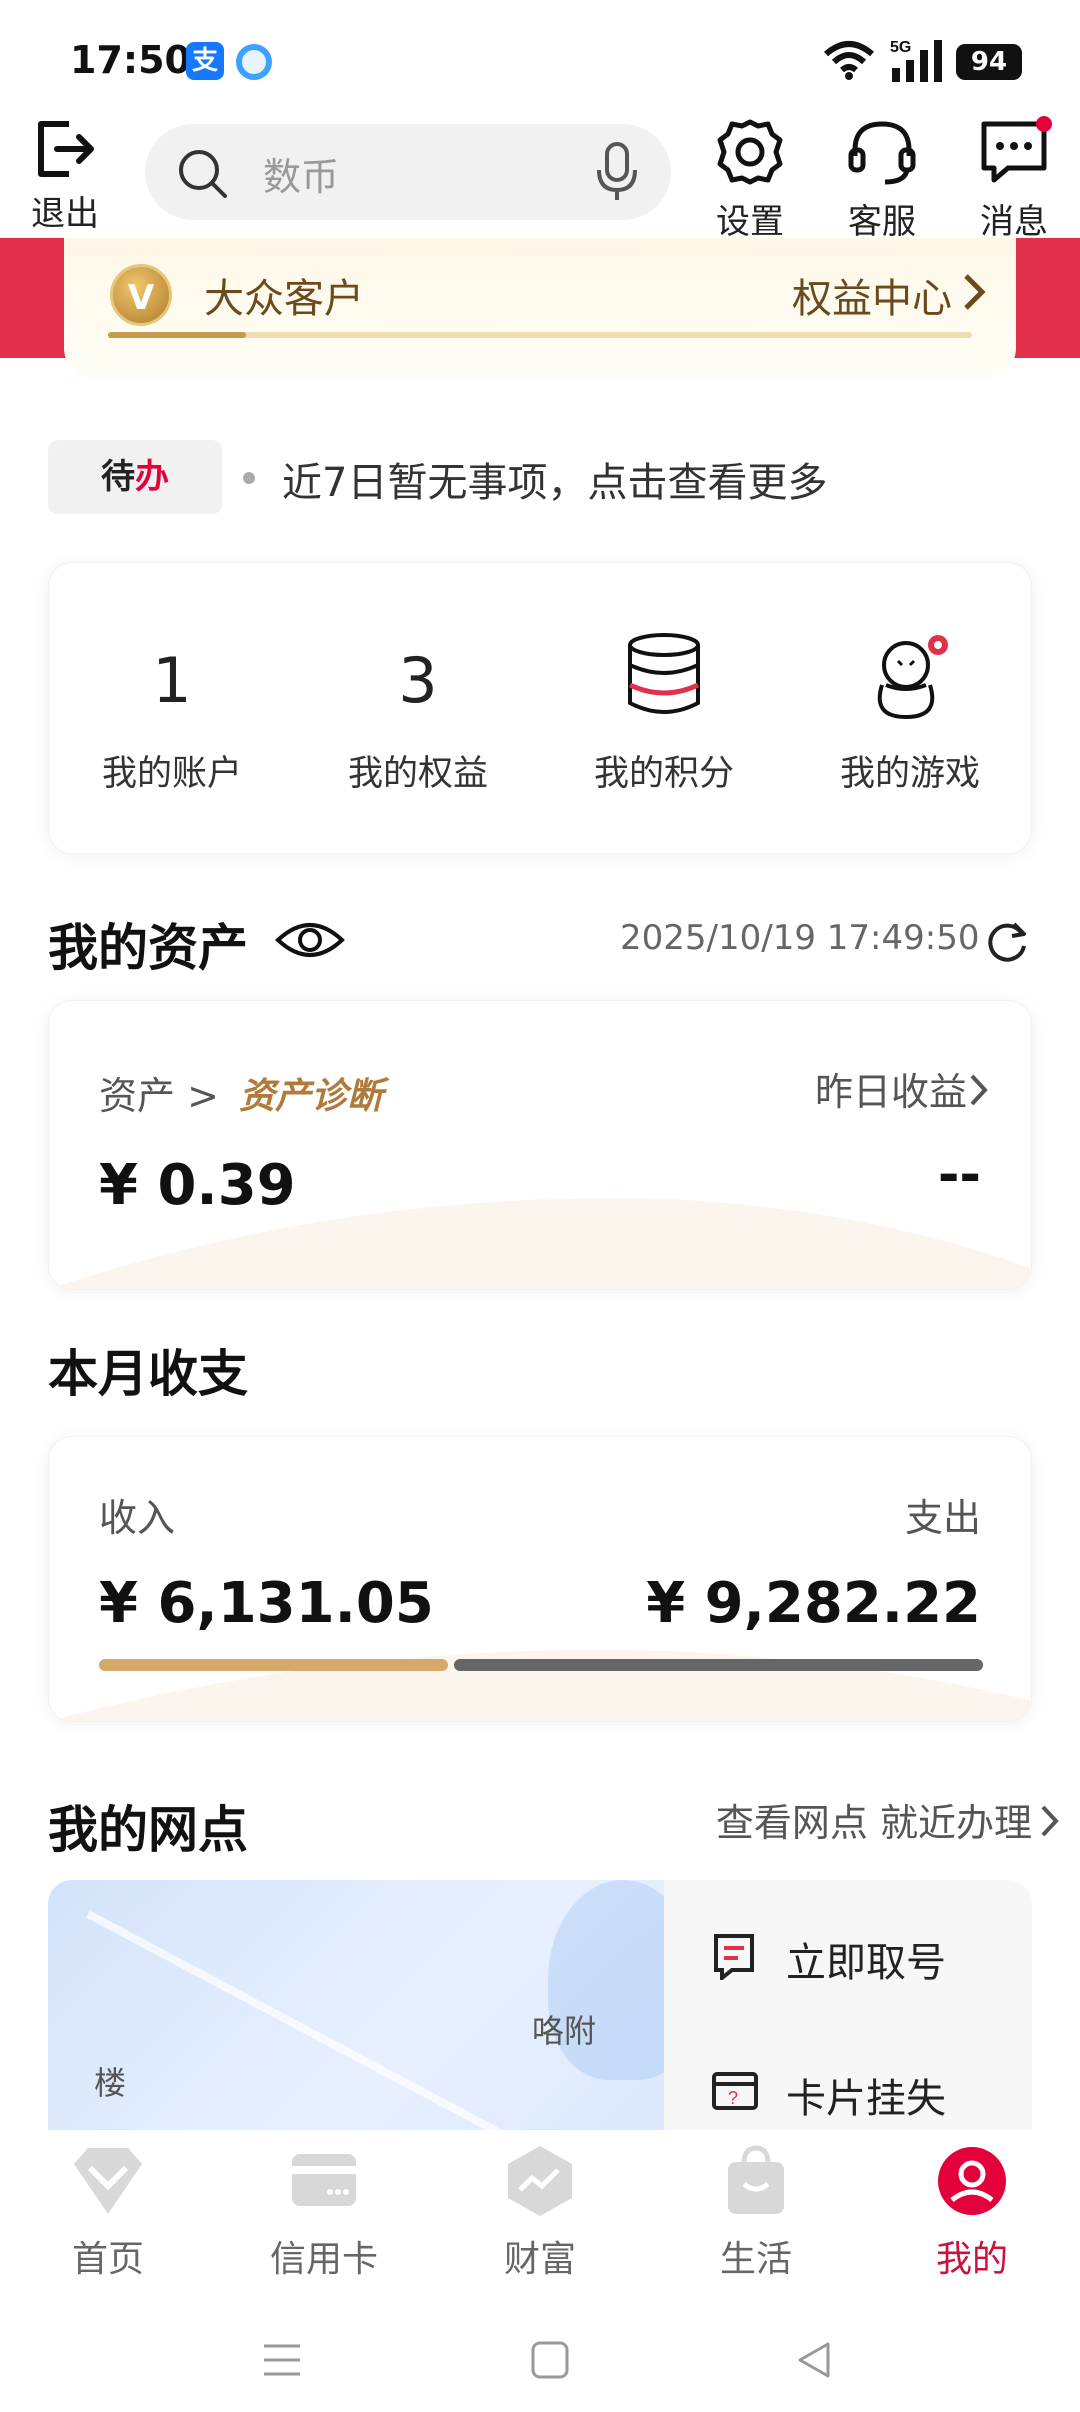  Describe the element at coordinates (800, 938) in the screenshot. I see `assets-timestamp: 2025/10/19 17:49:50` at that location.